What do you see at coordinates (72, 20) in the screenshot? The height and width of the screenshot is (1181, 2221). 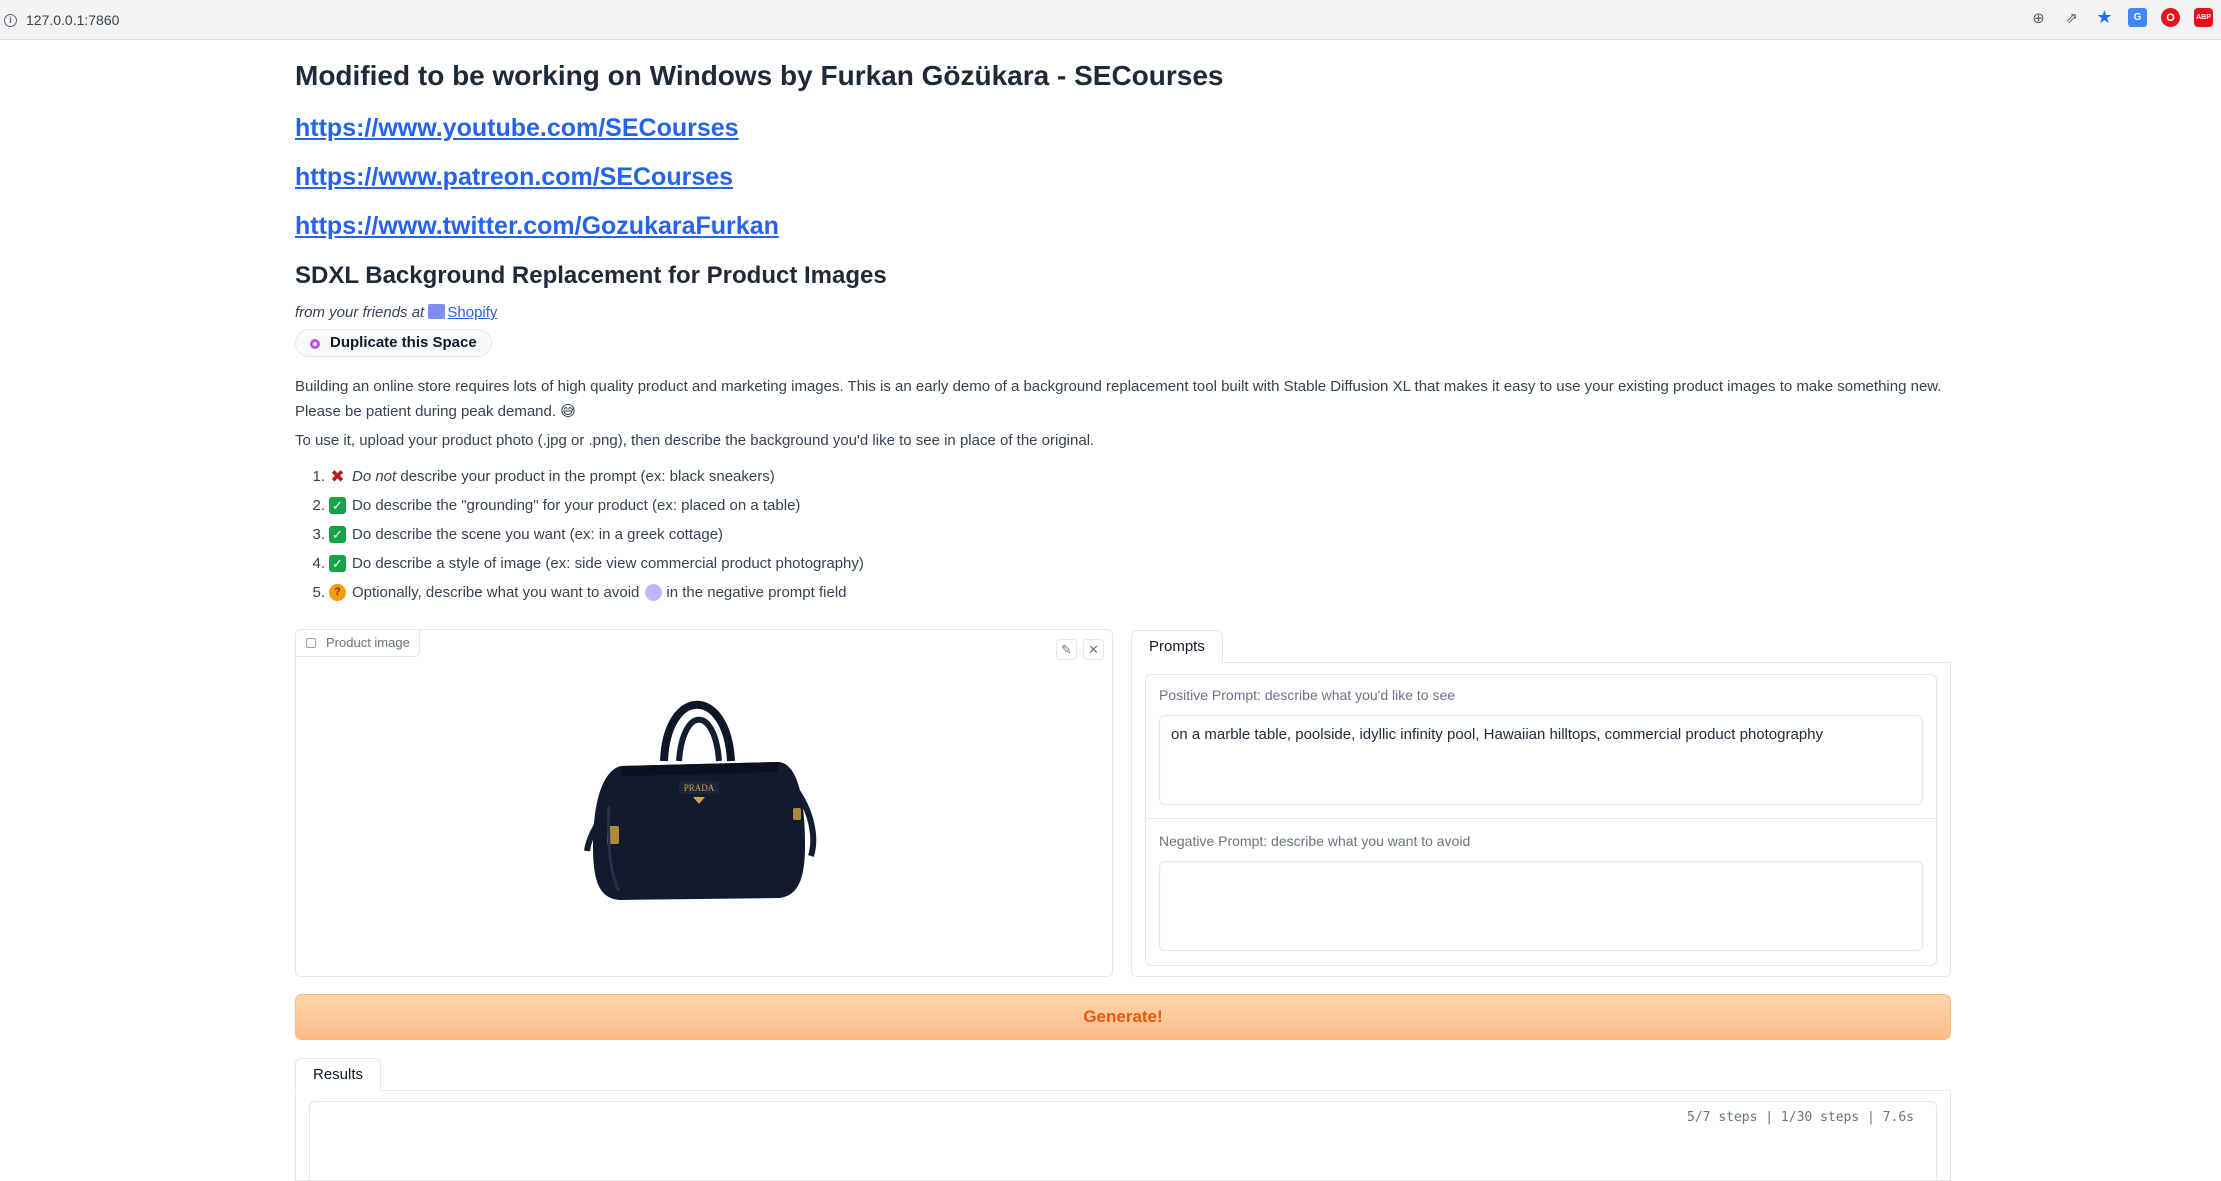 I see `url-text: 127.0.0.1:7860` at bounding box center [72, 20].